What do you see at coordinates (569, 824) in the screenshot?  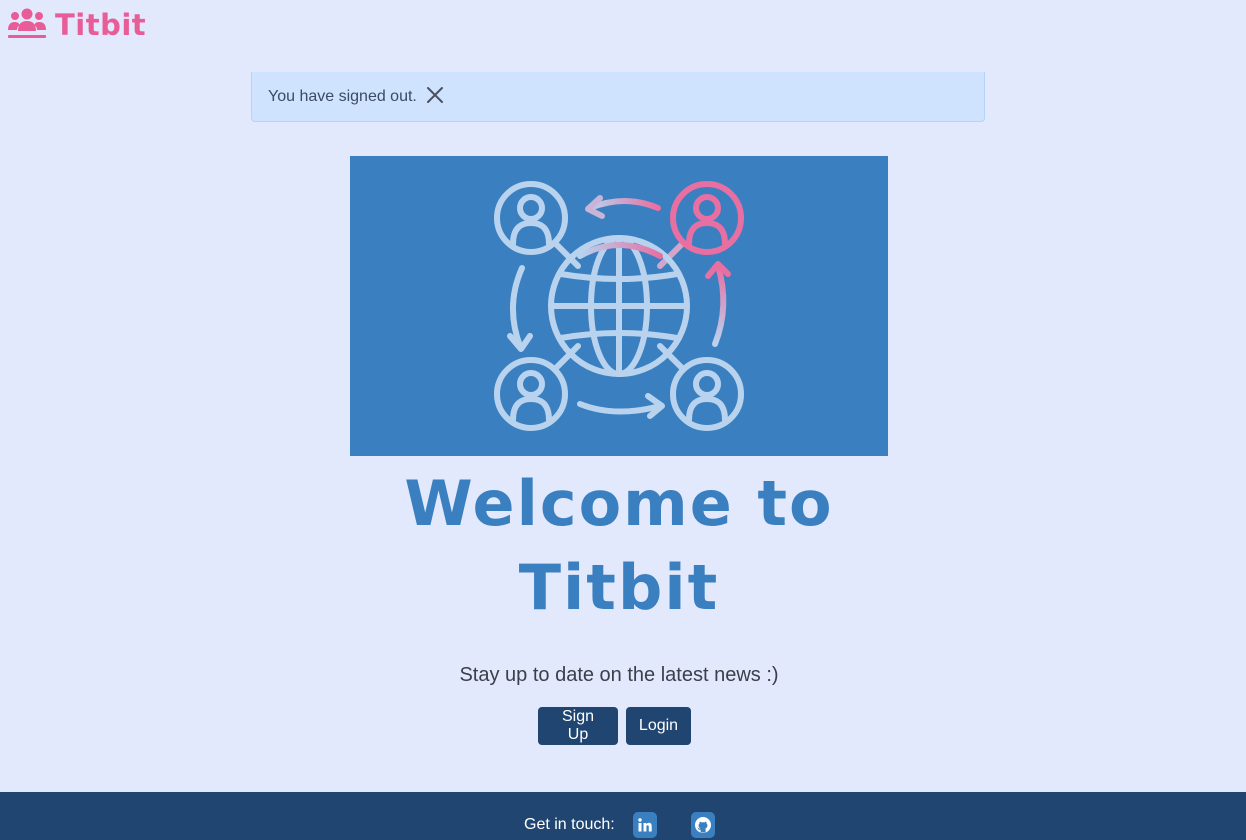 I see `get-in-touch-label: Get in touch:` at bounding box center [569, 824].